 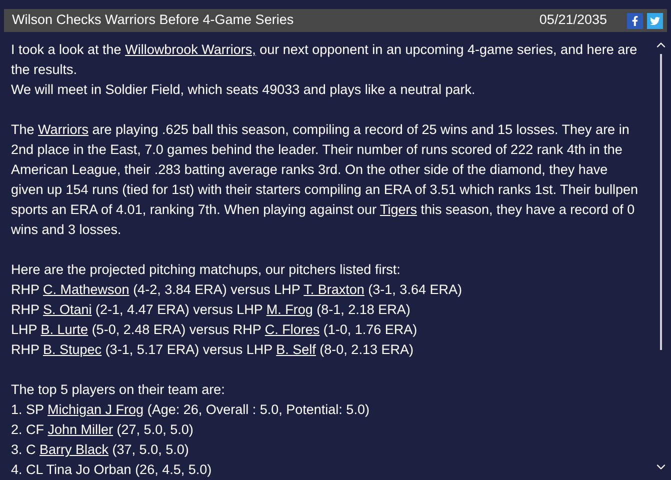 What do you see at coordinates (153, 20) in the screenshot?
I see `article-title: Wilson Checks Warriors Before 4-Game Series` at bounding box center [153, 20].